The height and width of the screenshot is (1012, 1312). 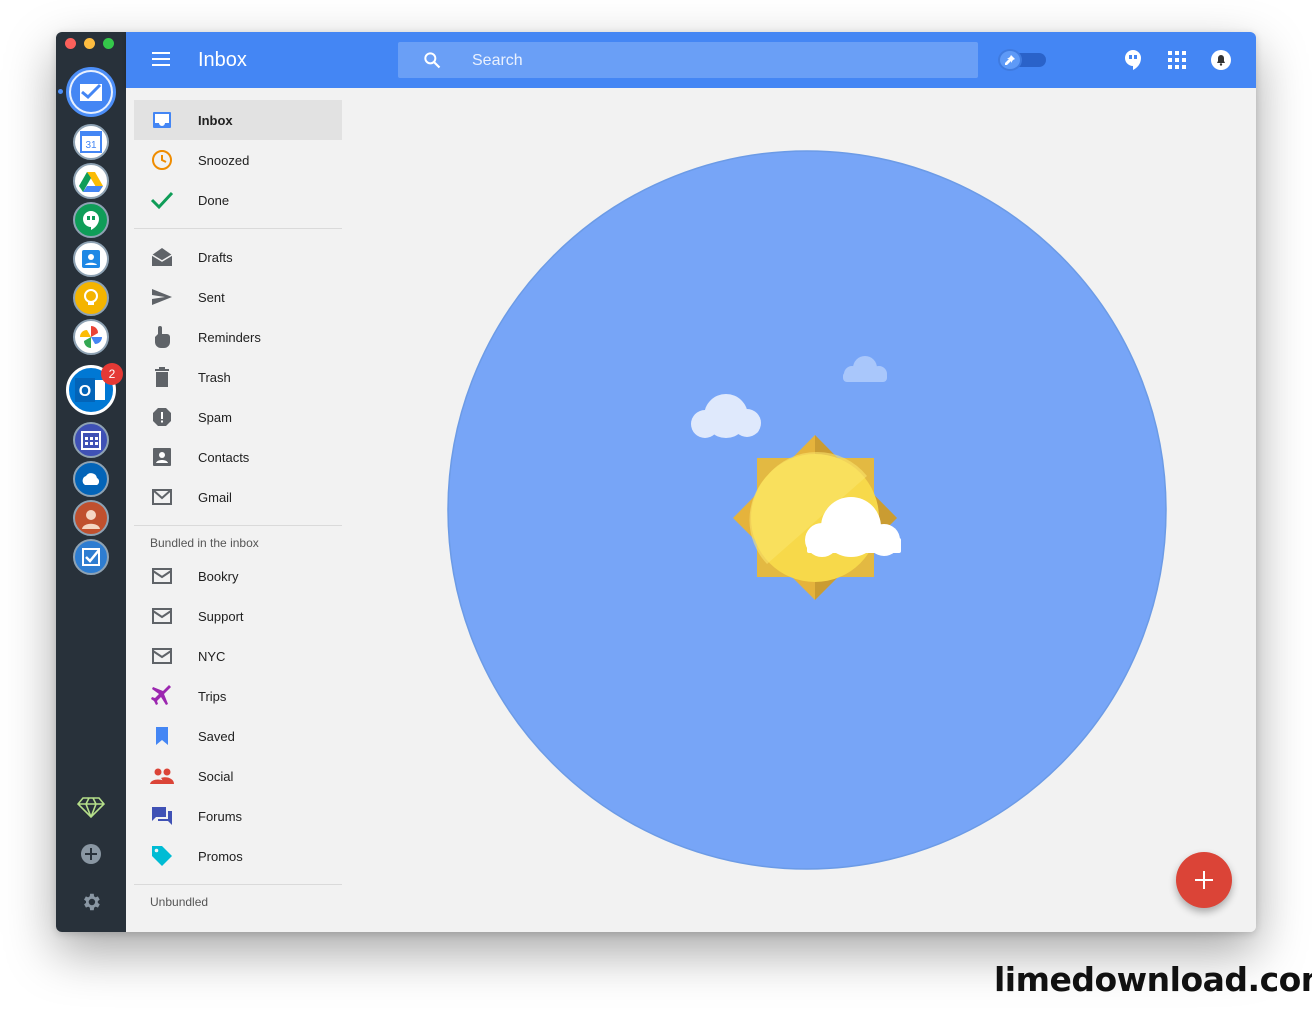 I want to click on nav-item-social: Social, so click(x=238, y=776).